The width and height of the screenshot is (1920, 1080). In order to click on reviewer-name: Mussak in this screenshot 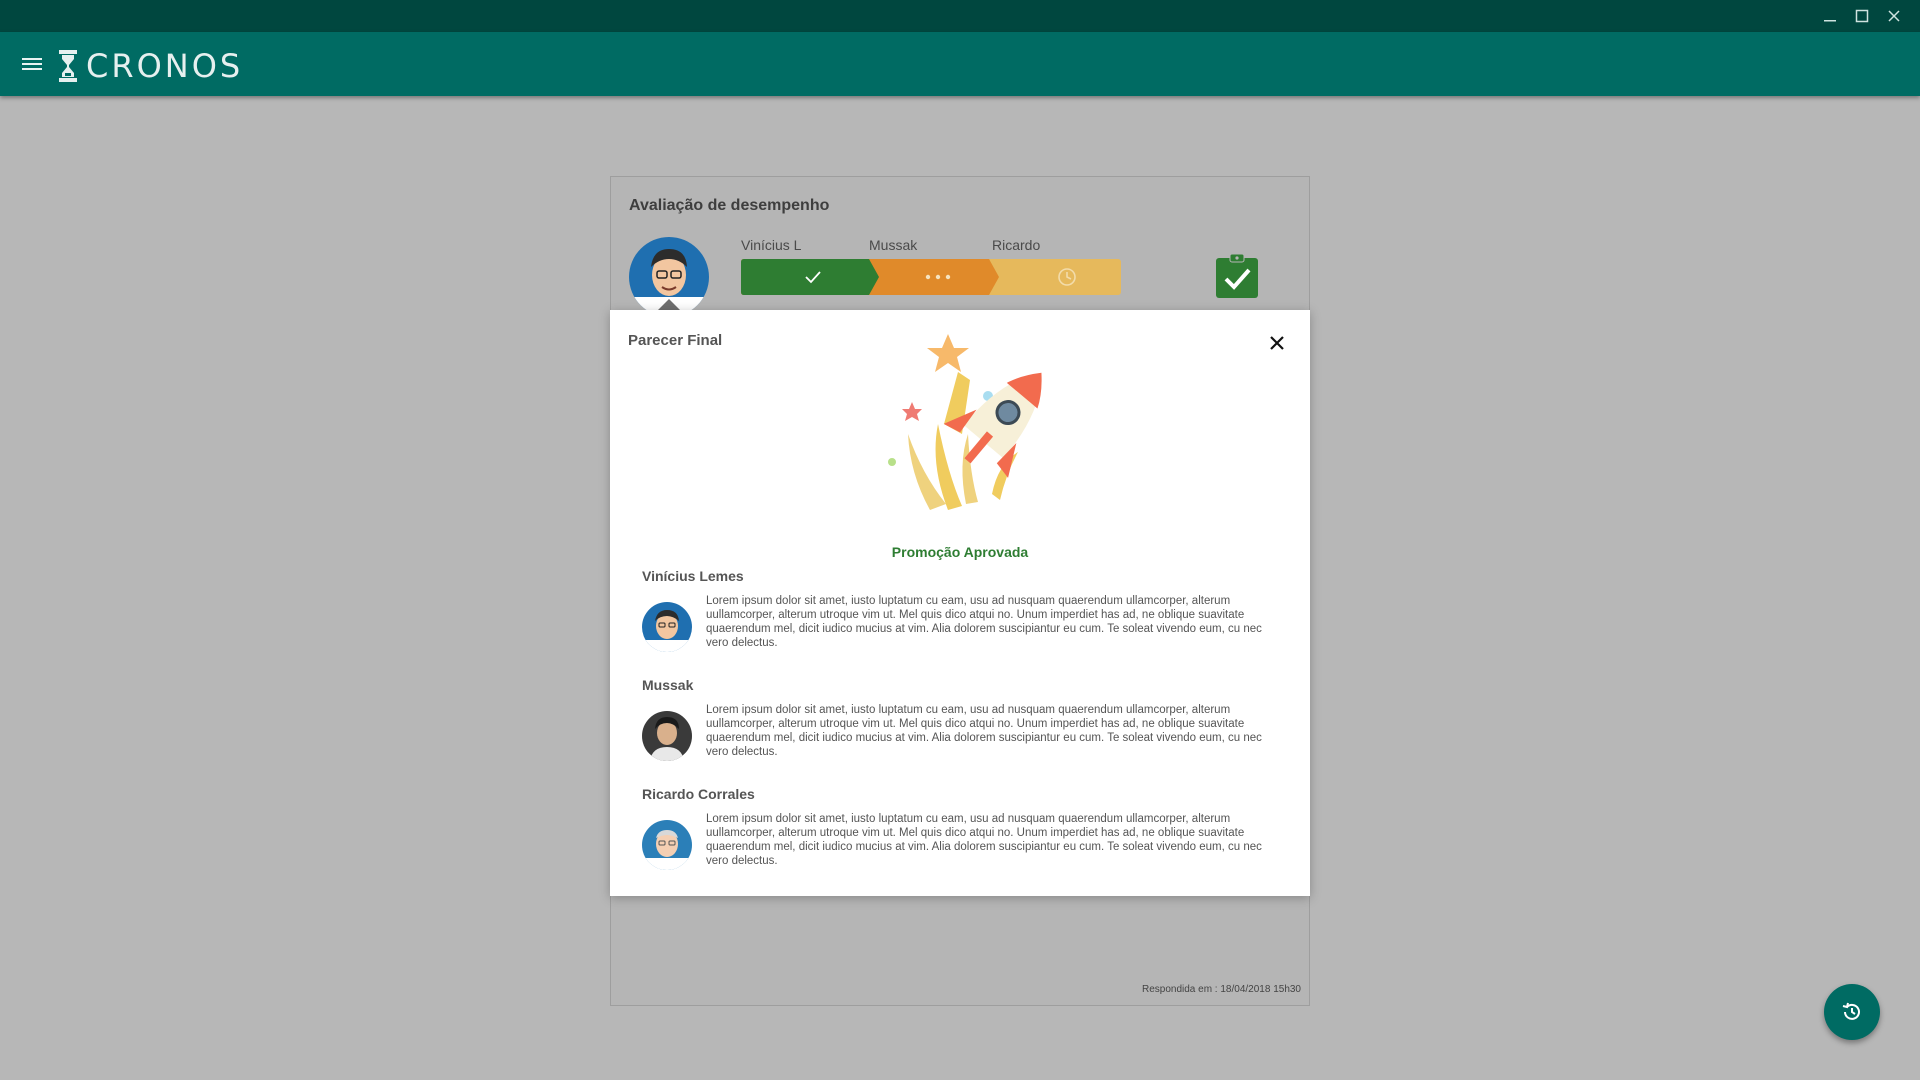, I will do `click(668, 685)`.